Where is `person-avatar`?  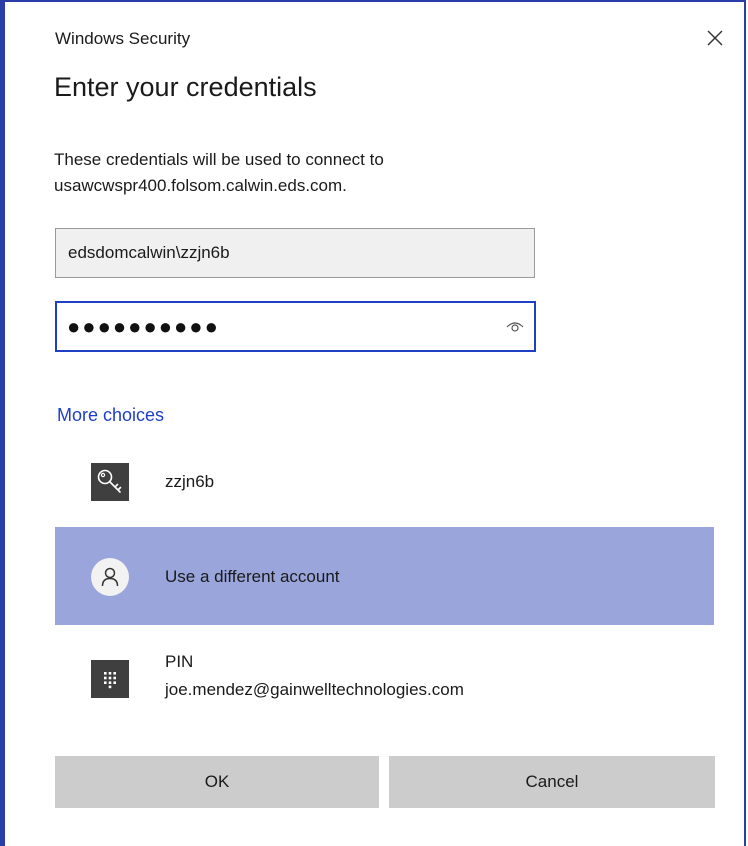 person-avatar is located at coordinates (110, 577).